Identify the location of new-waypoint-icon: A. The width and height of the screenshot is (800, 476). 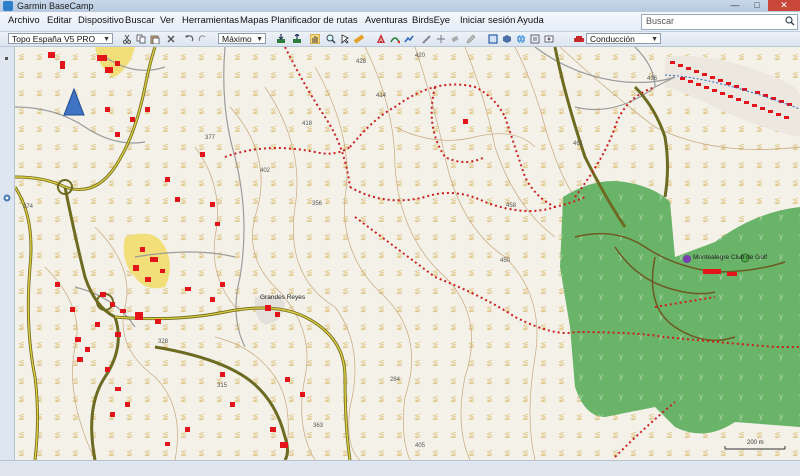
(381, 39).